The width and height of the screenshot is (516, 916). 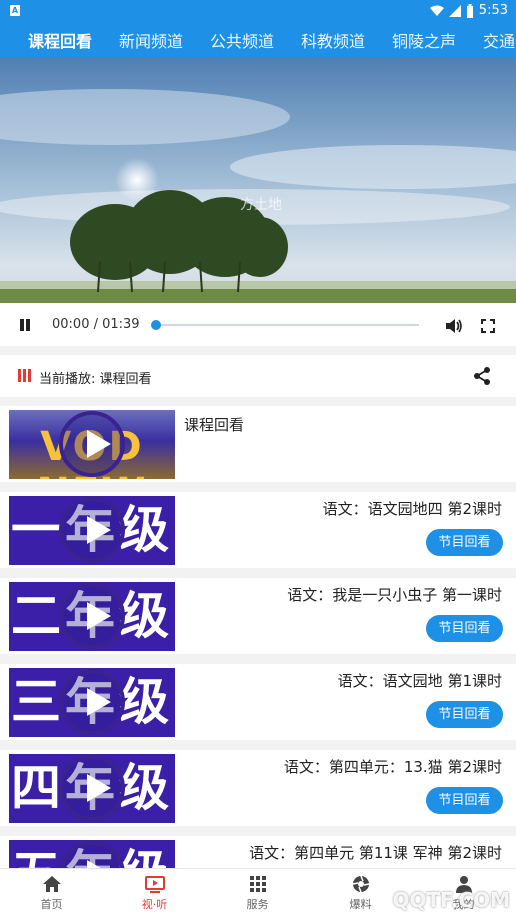 I want to click on item-title: 课程回看, so click(x=214, y=425).